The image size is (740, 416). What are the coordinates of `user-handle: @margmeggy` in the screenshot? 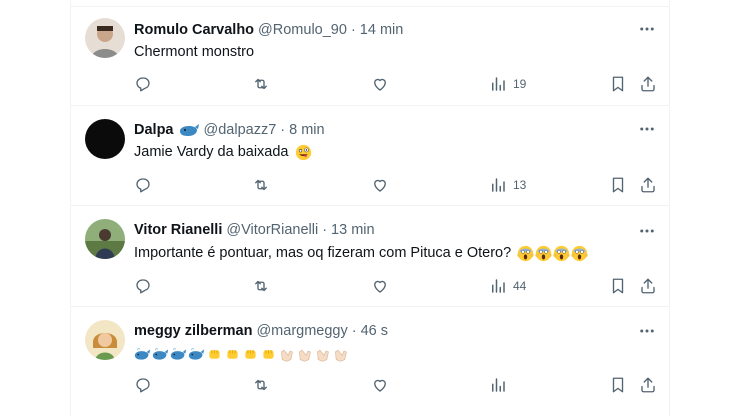 It's located at (301, 331).